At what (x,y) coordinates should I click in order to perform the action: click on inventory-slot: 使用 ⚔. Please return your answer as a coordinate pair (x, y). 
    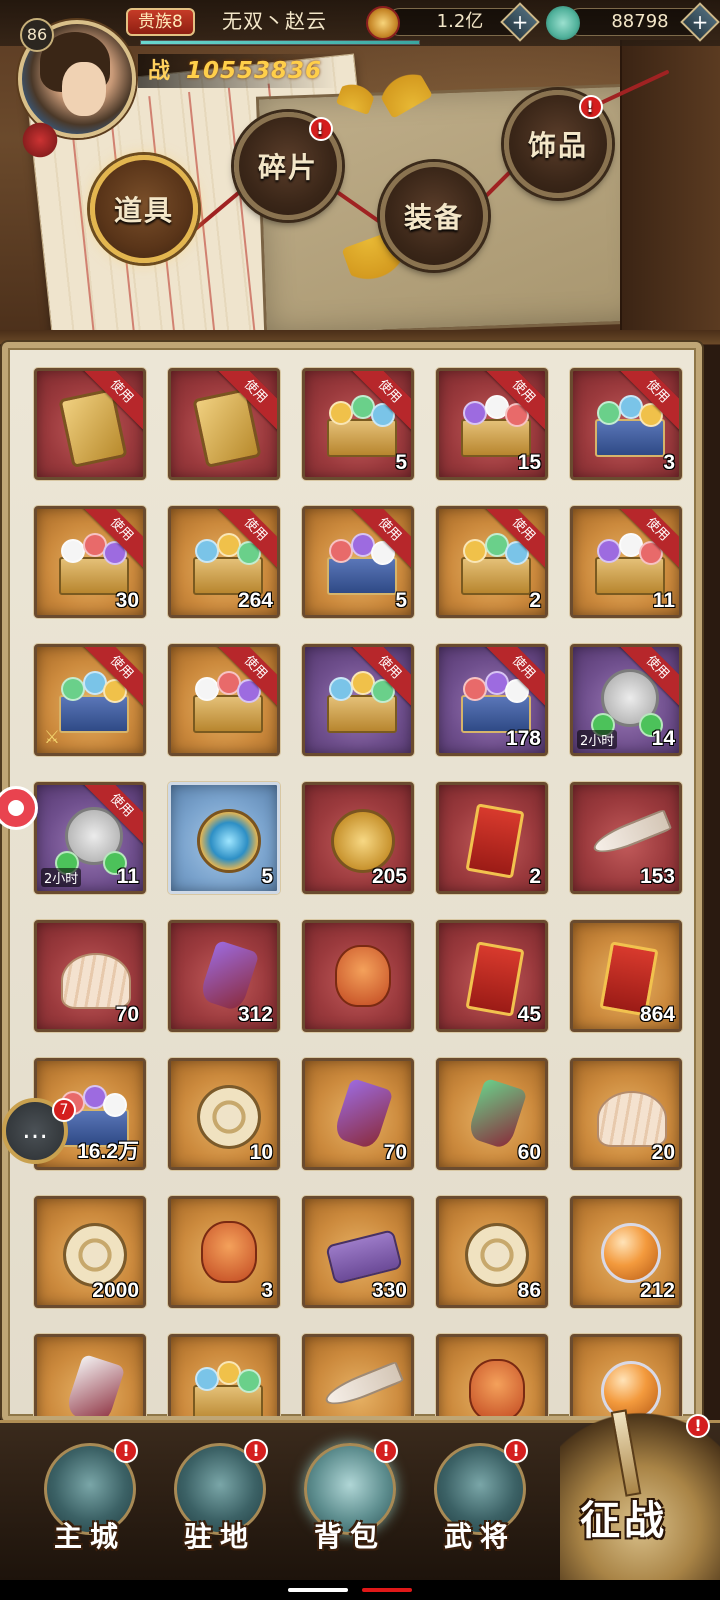
    Looking at the image, I should click on (90, 700).